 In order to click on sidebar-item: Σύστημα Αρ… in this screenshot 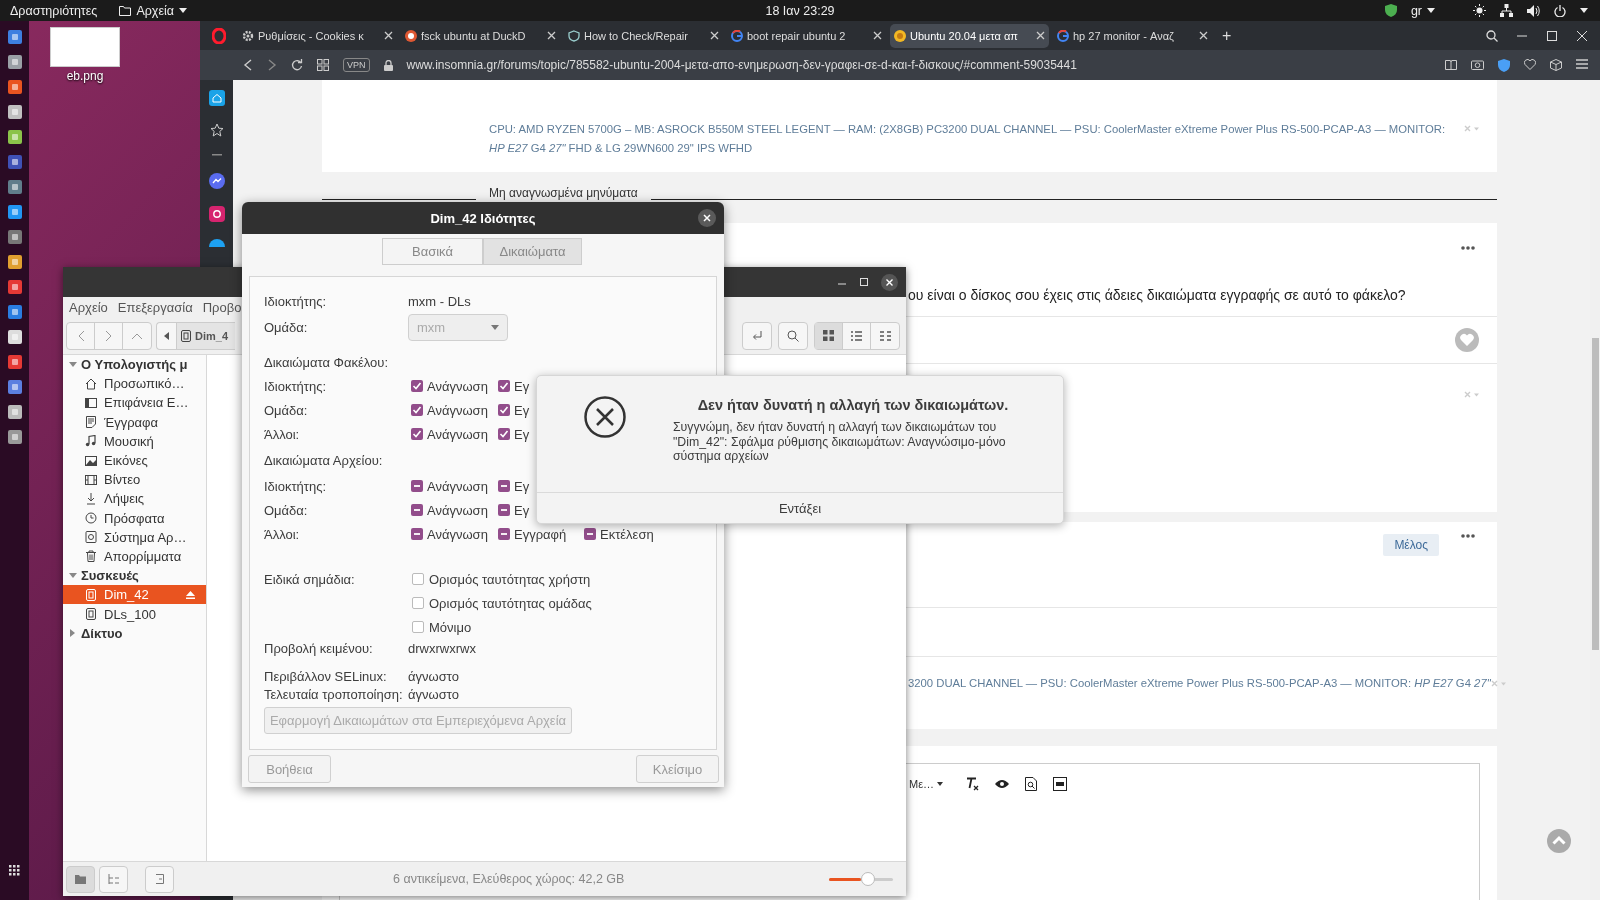, I will do `click(134, 537)`.